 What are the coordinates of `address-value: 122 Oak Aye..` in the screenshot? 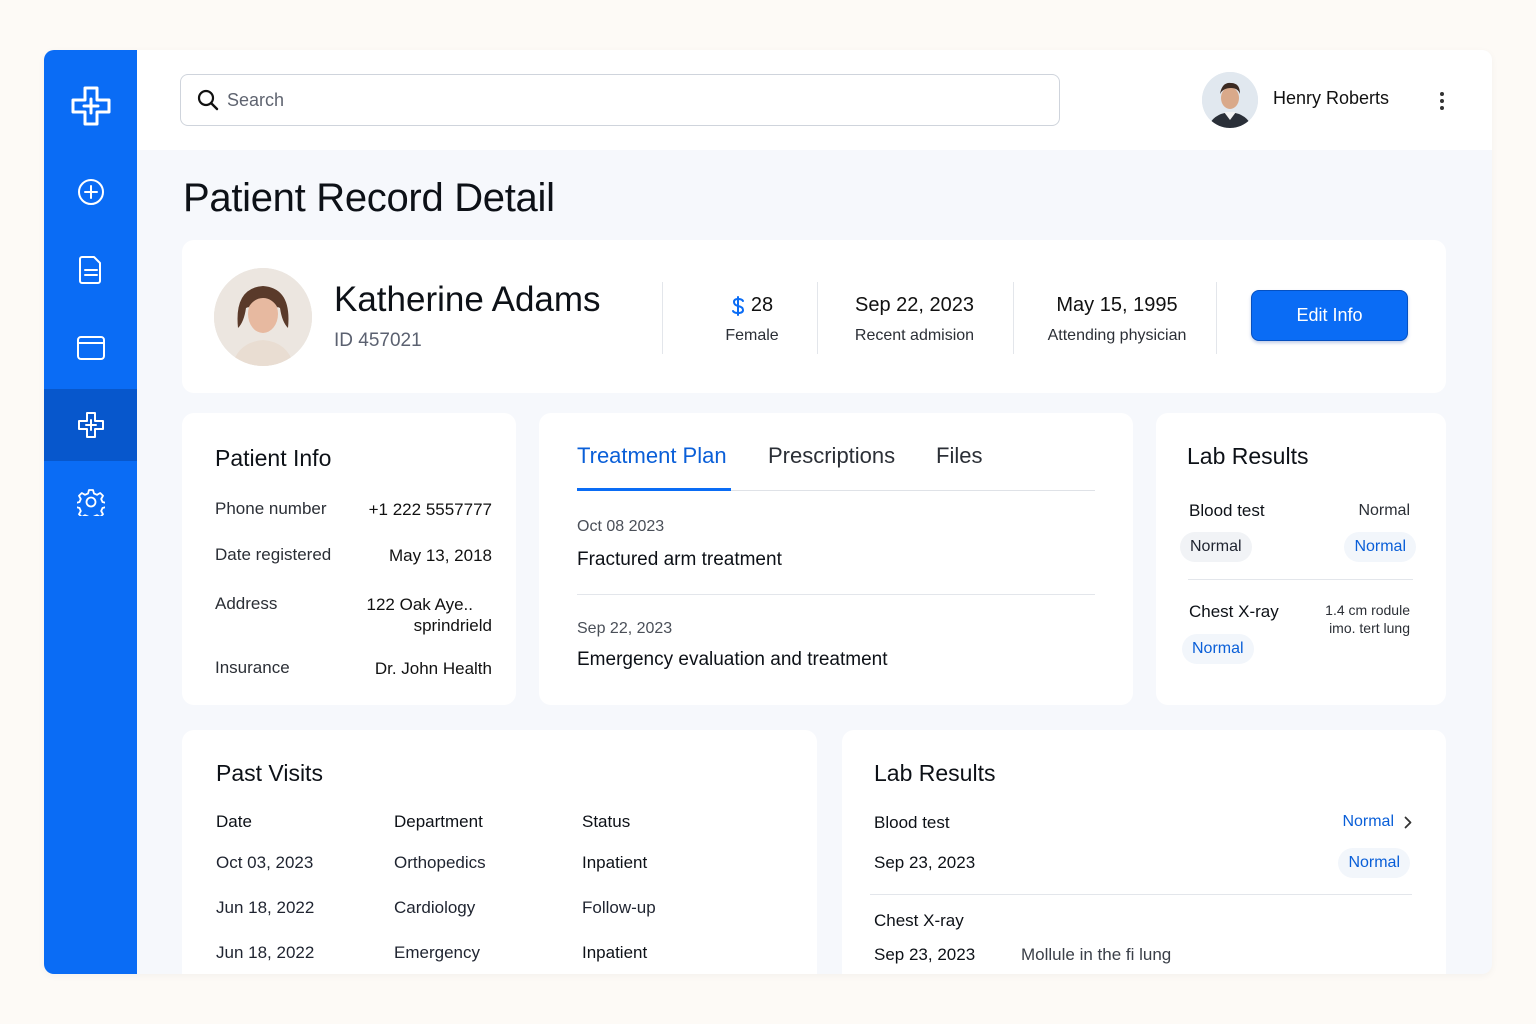 It's located at (419, 604).